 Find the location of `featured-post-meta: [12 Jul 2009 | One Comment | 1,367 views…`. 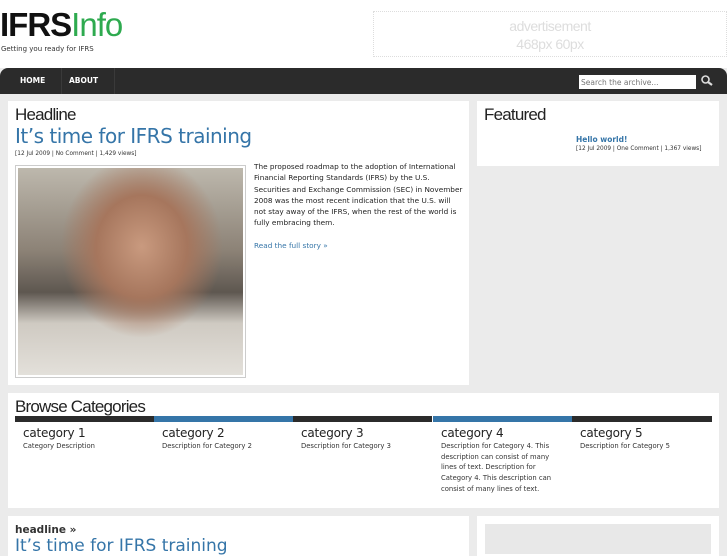

featured-post-meta: [12 Jul 2009 | One Comment | 1,367 views… is located at coordinates (639, 149).